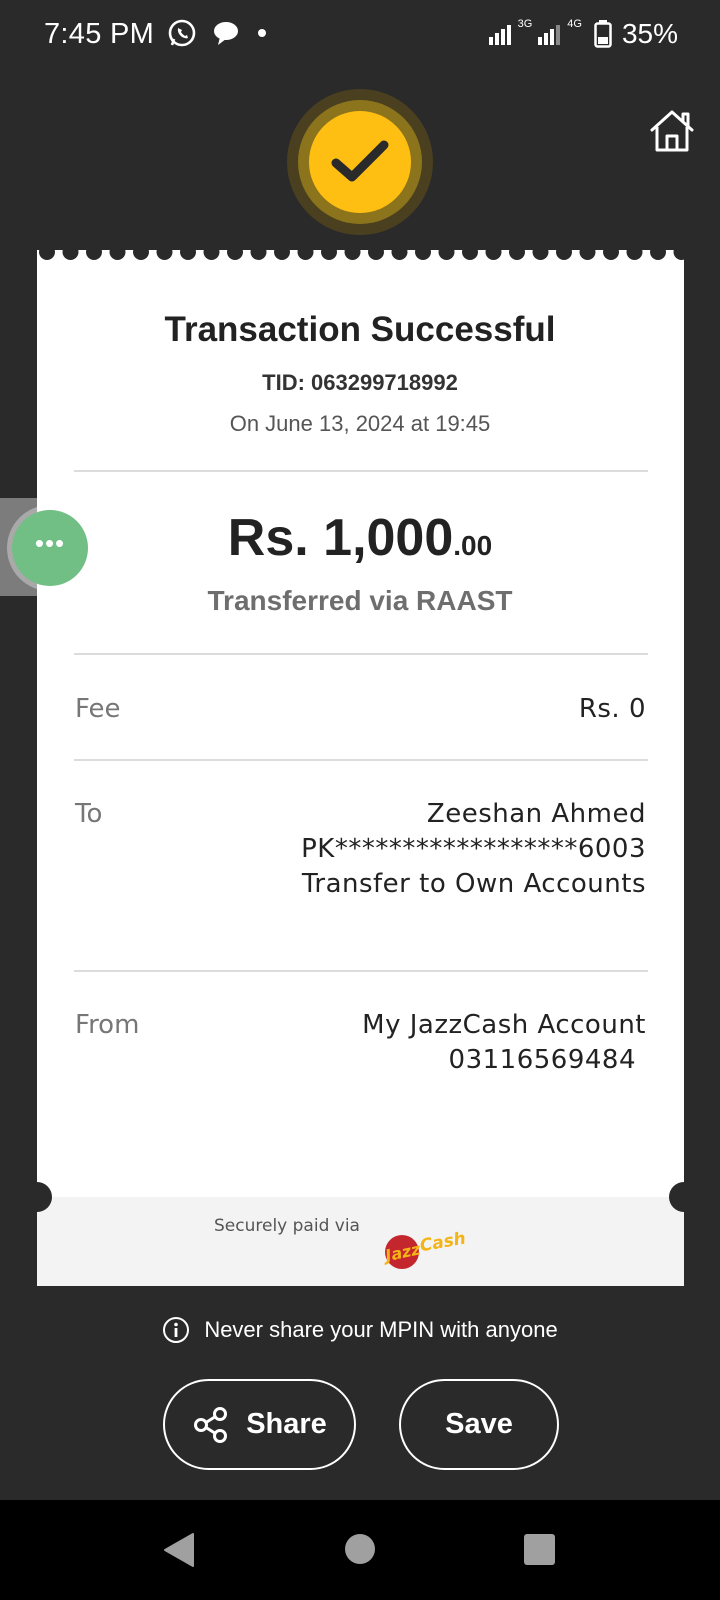  Describe the element at coordinates (262, 33) in the screenshot. I see `dot-icon` at that location.